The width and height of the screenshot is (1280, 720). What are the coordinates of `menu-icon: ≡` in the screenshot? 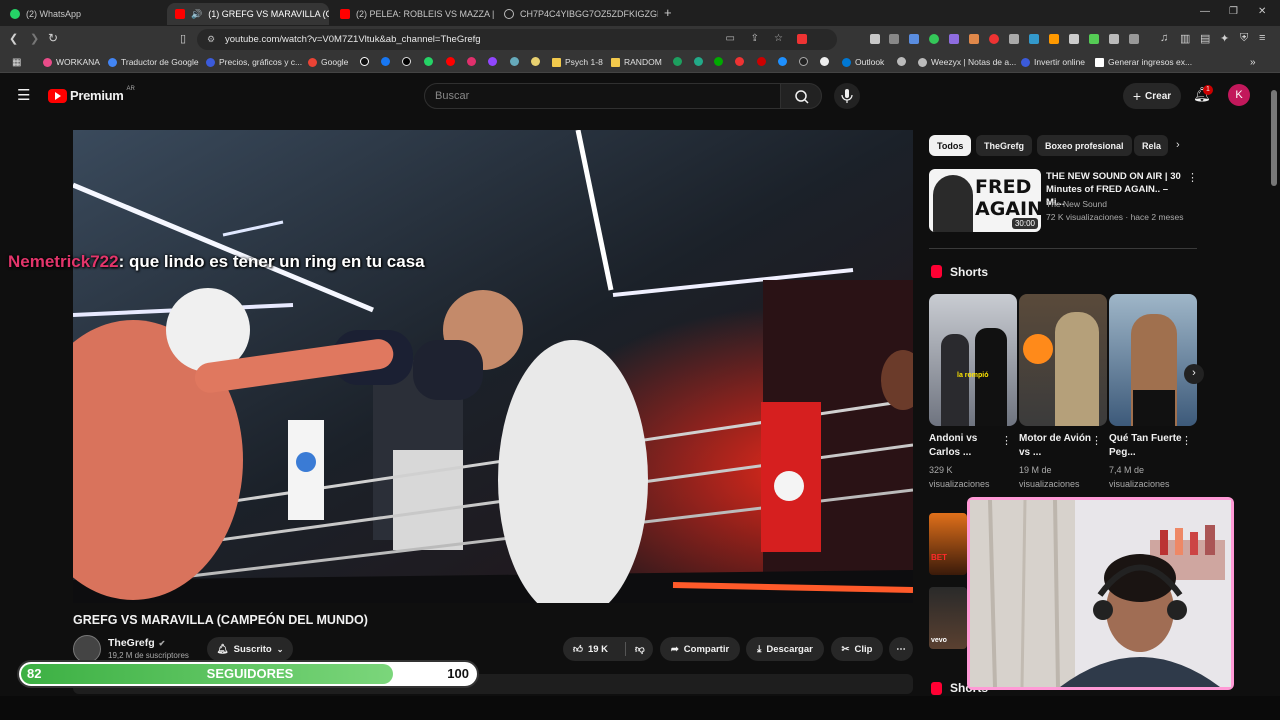 It's located at (1262, 38).